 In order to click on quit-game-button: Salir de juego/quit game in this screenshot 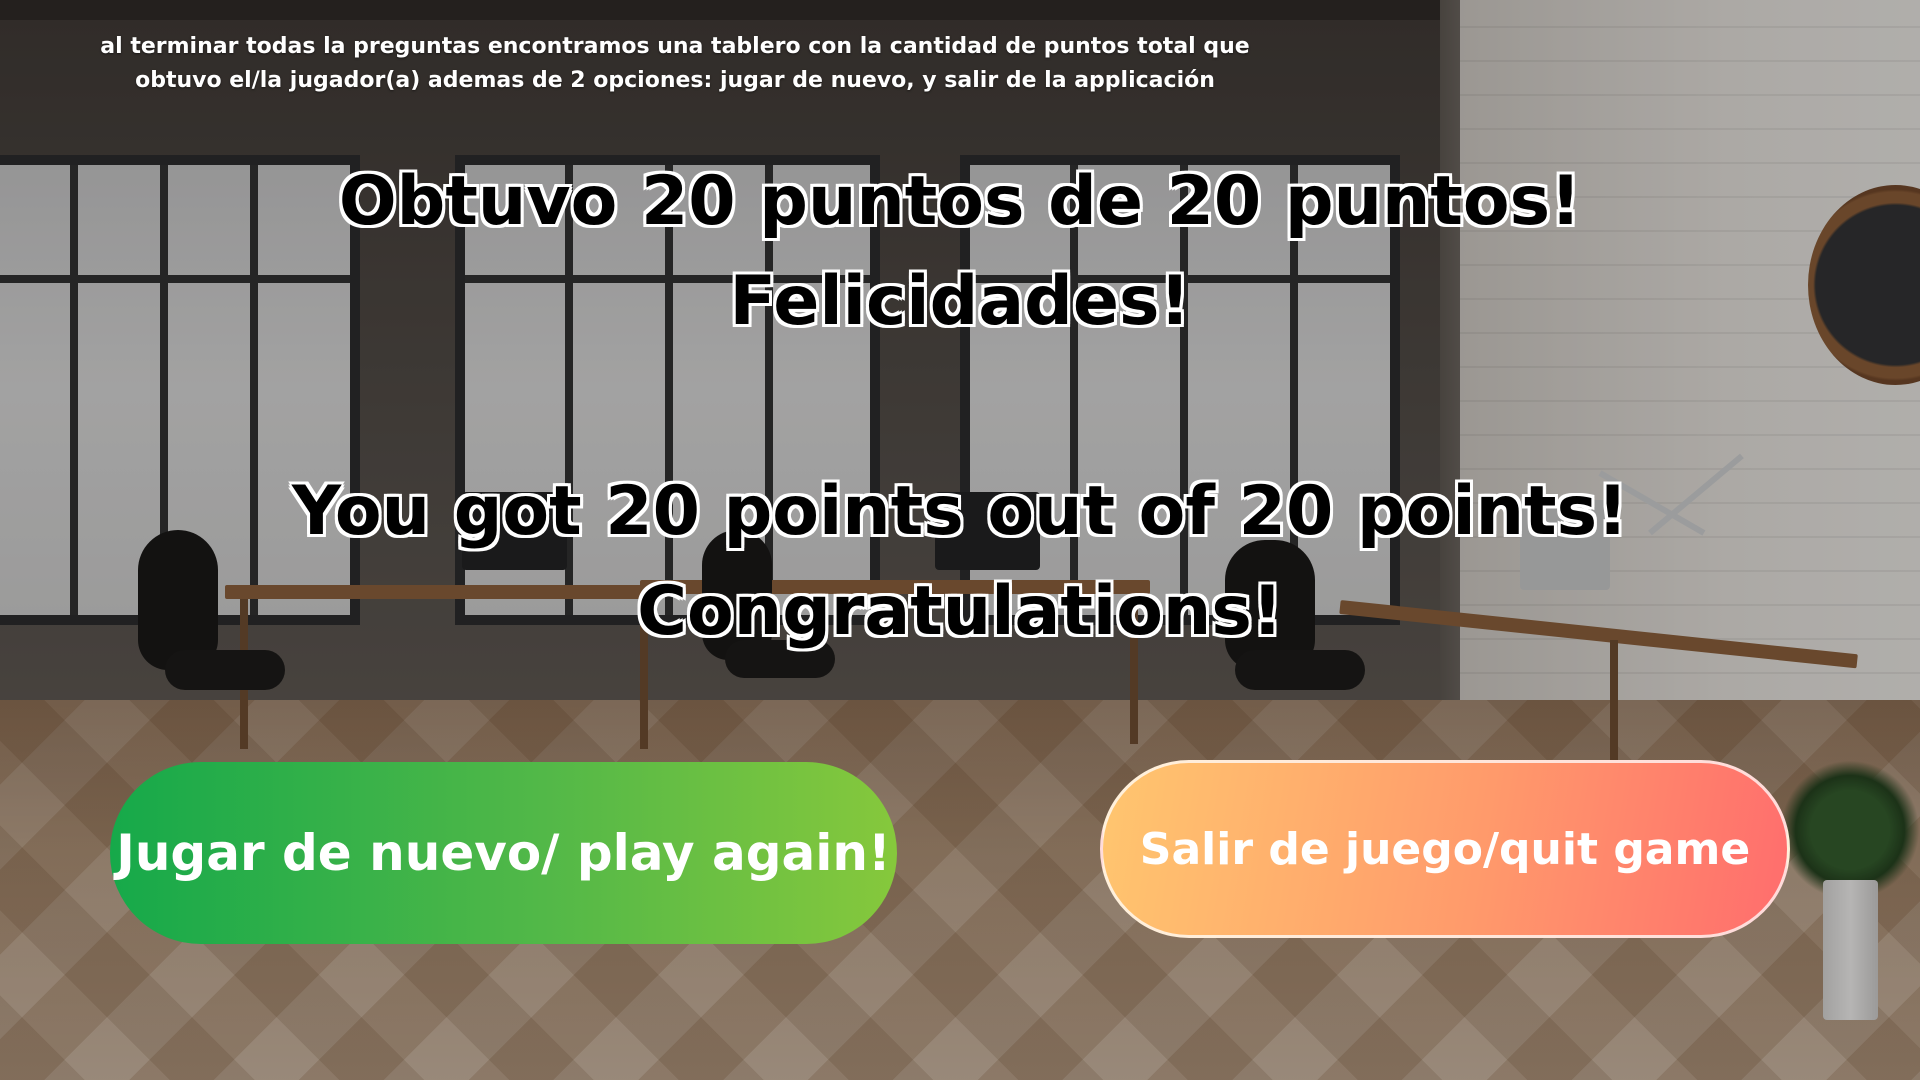, I will do `click(1445, 849)`.